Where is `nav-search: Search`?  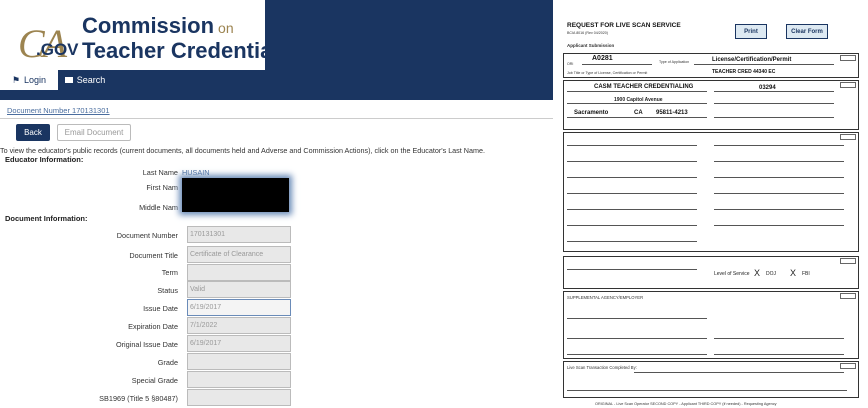
nav-search: Search is located at coordinates (85, 80).